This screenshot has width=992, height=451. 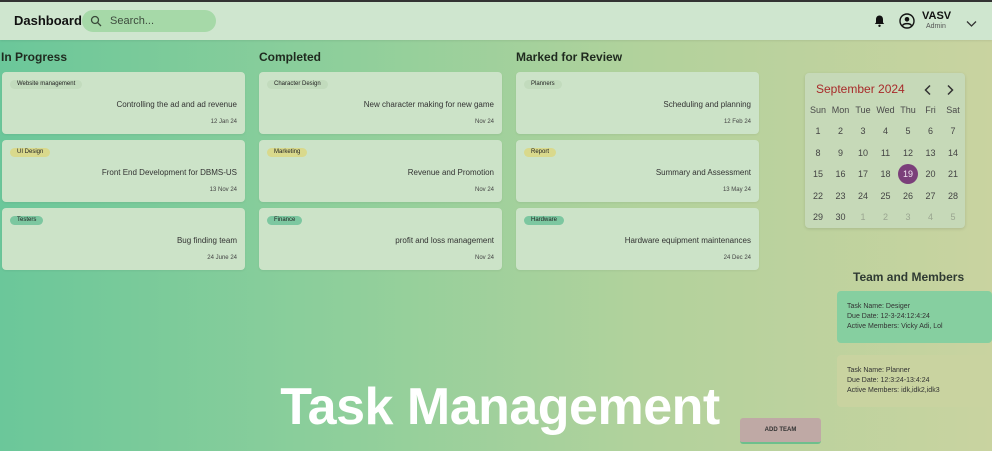 I want to click on calendar-day: 11, so click(x=886, y=153).